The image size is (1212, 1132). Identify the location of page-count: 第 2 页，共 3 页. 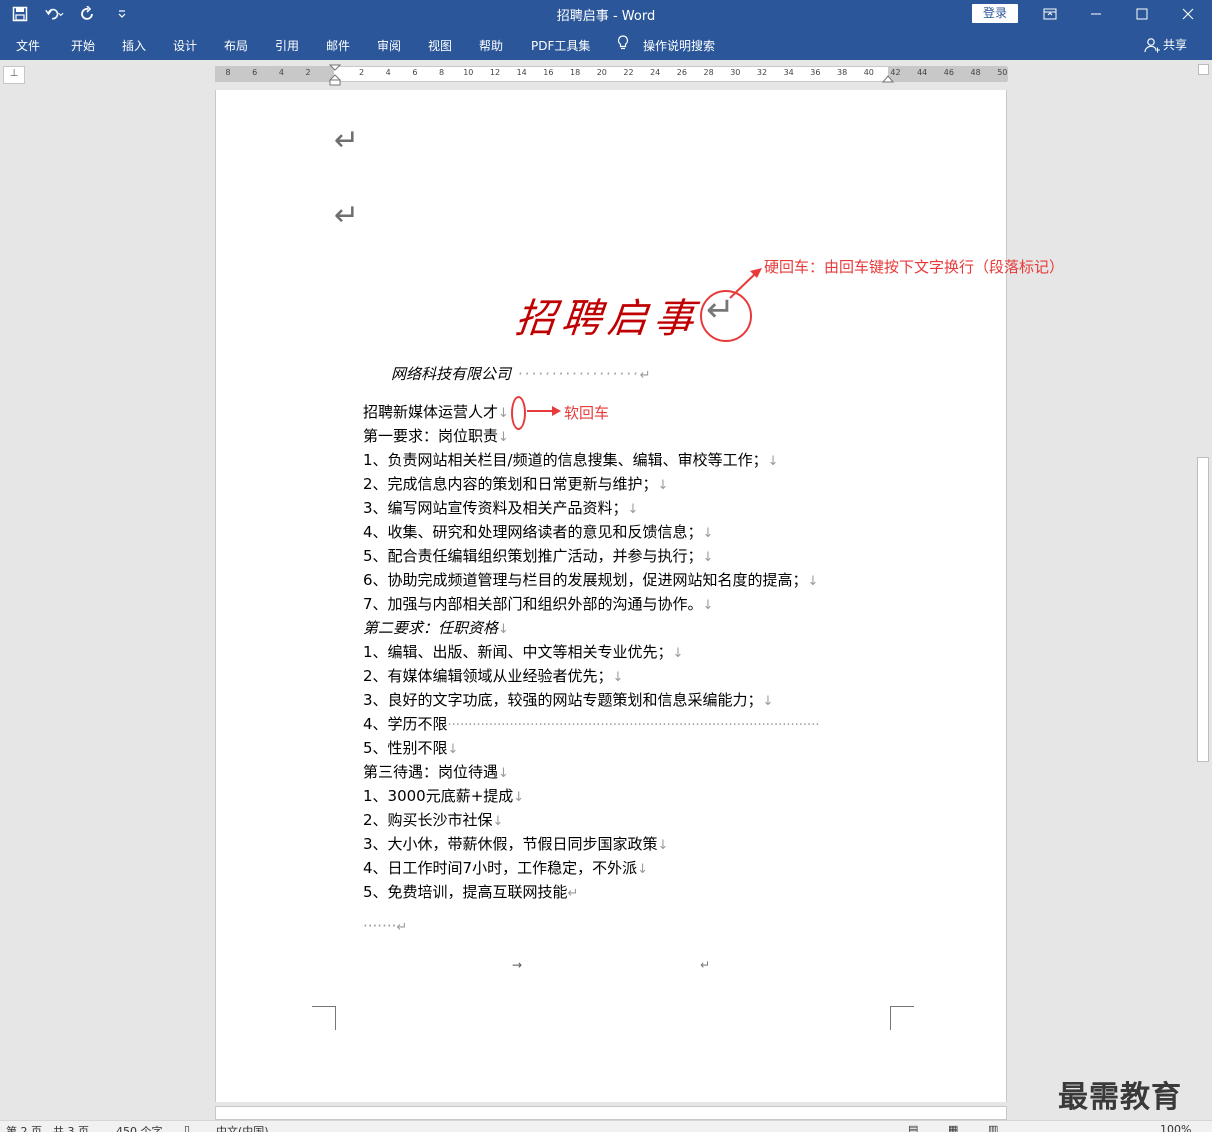
(47, 1127).